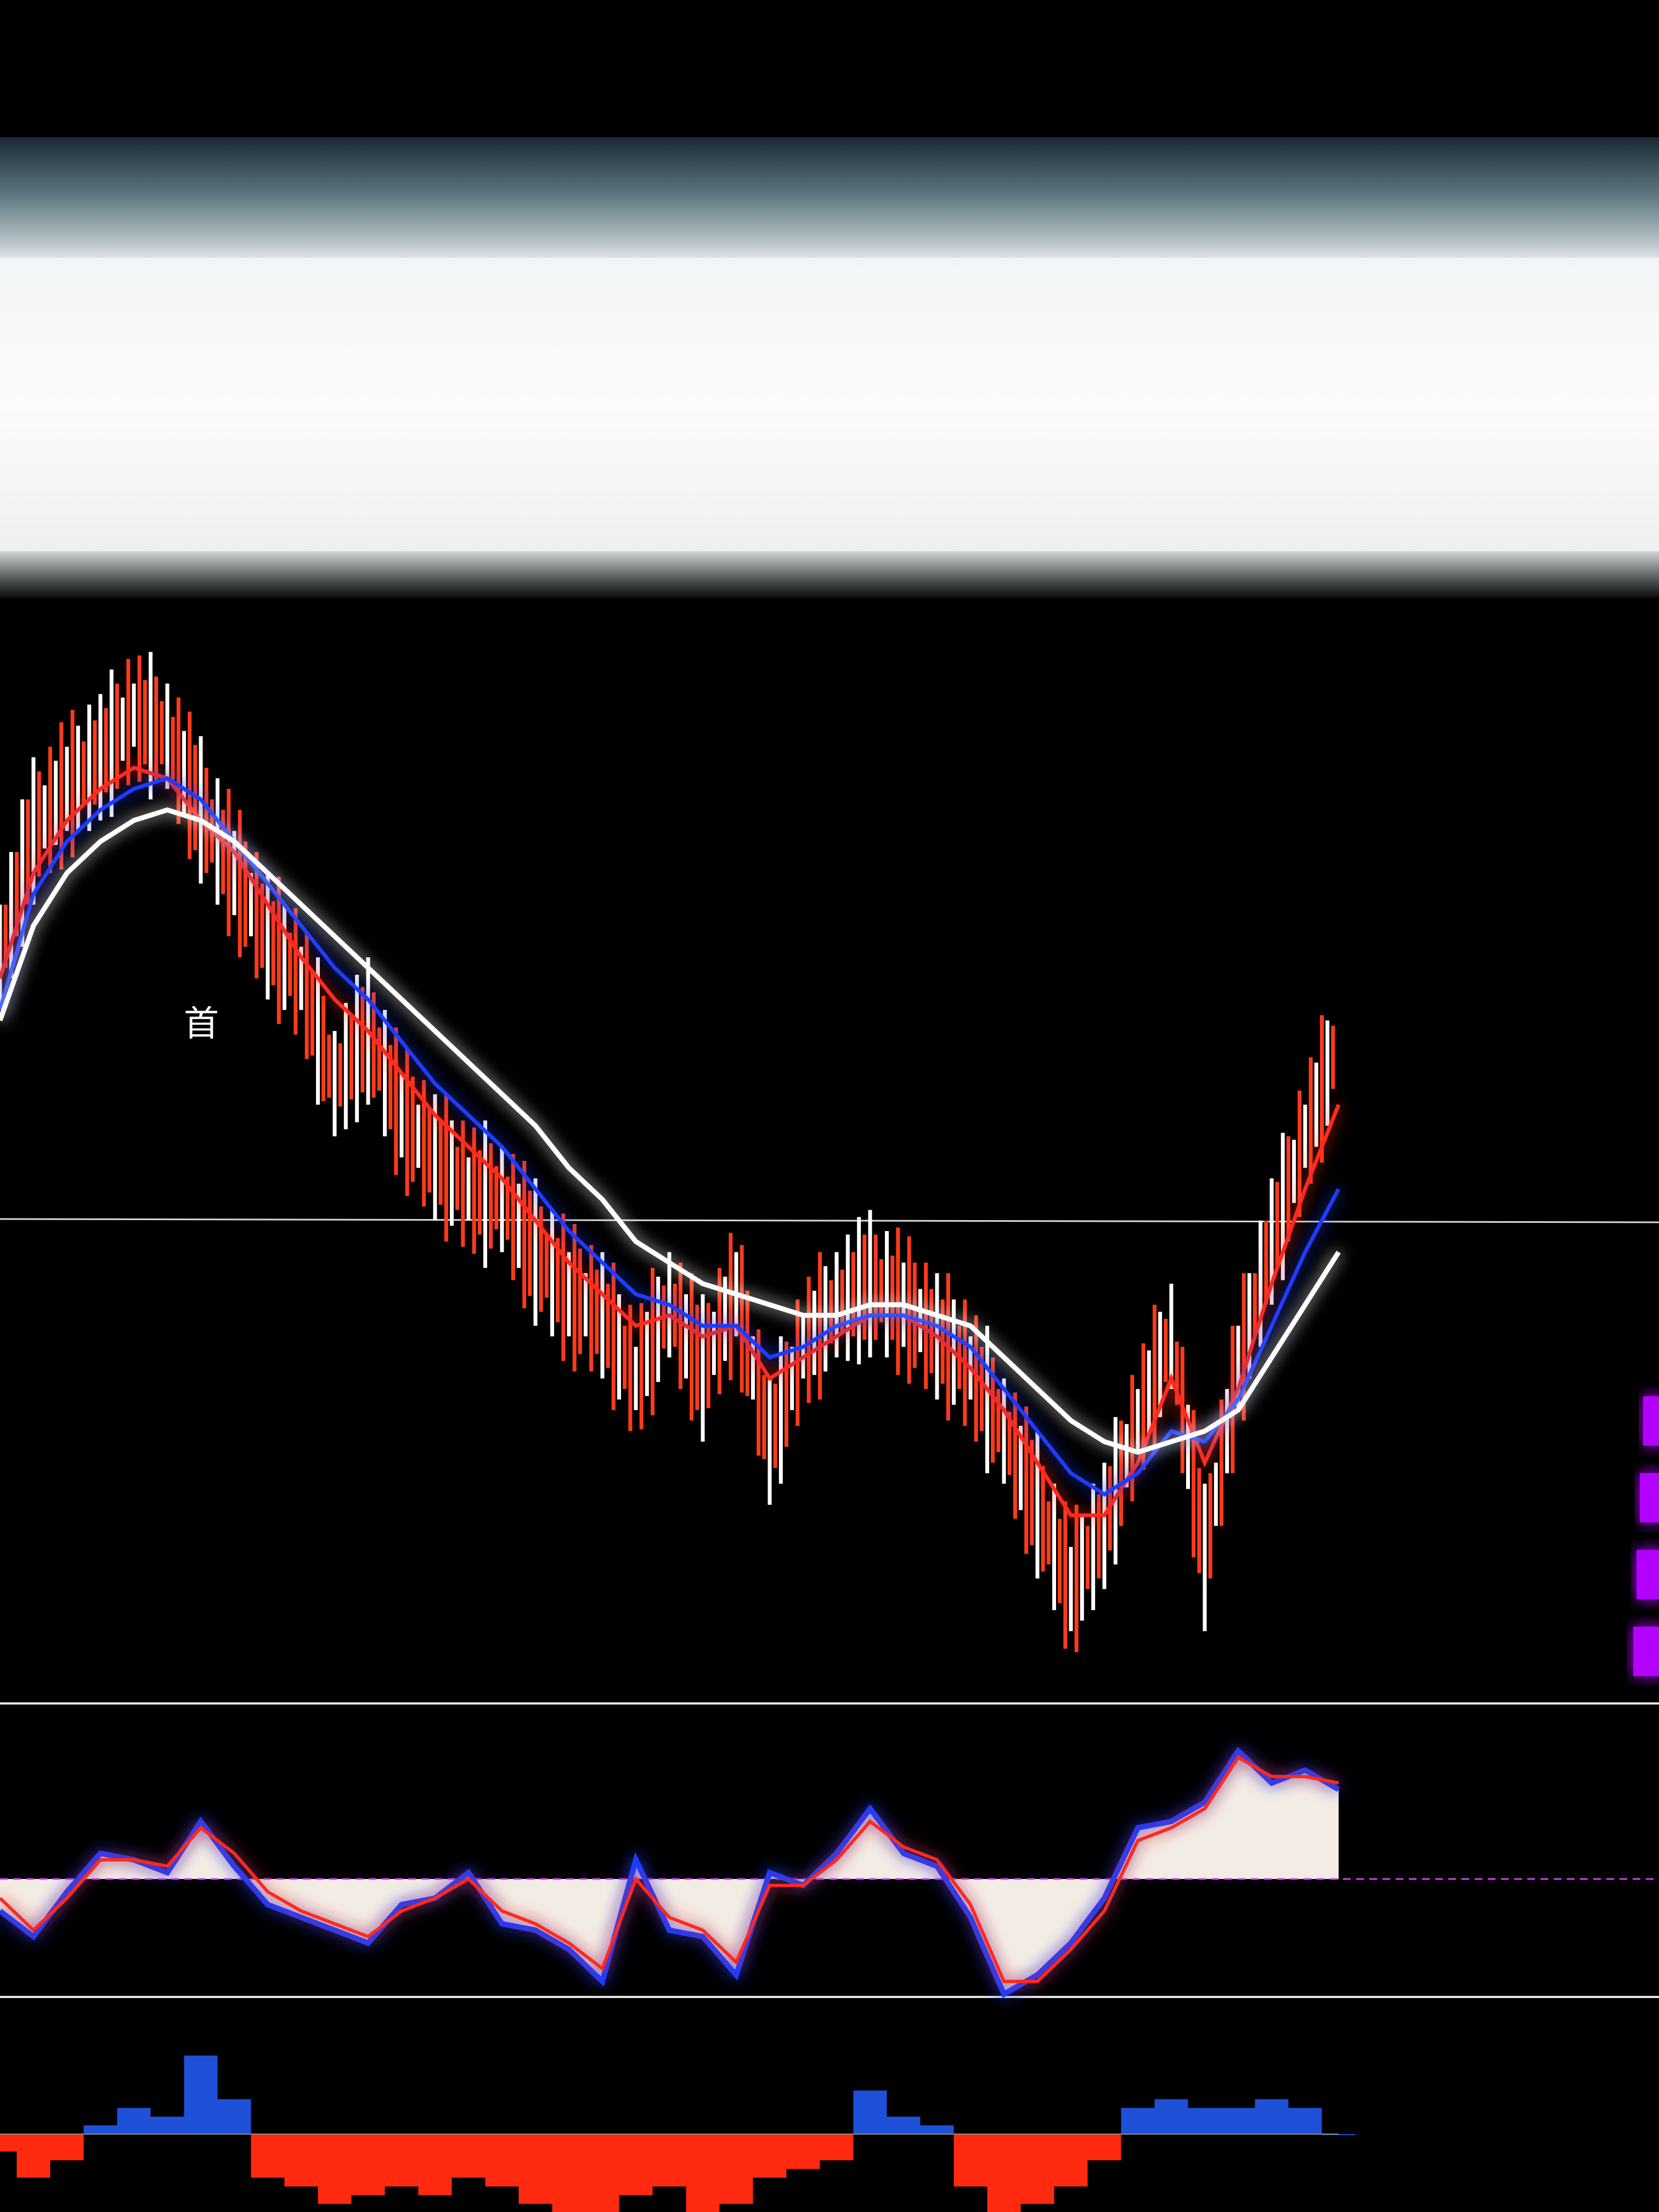  I want to click on oscillator-panel, so click(830, 1872).